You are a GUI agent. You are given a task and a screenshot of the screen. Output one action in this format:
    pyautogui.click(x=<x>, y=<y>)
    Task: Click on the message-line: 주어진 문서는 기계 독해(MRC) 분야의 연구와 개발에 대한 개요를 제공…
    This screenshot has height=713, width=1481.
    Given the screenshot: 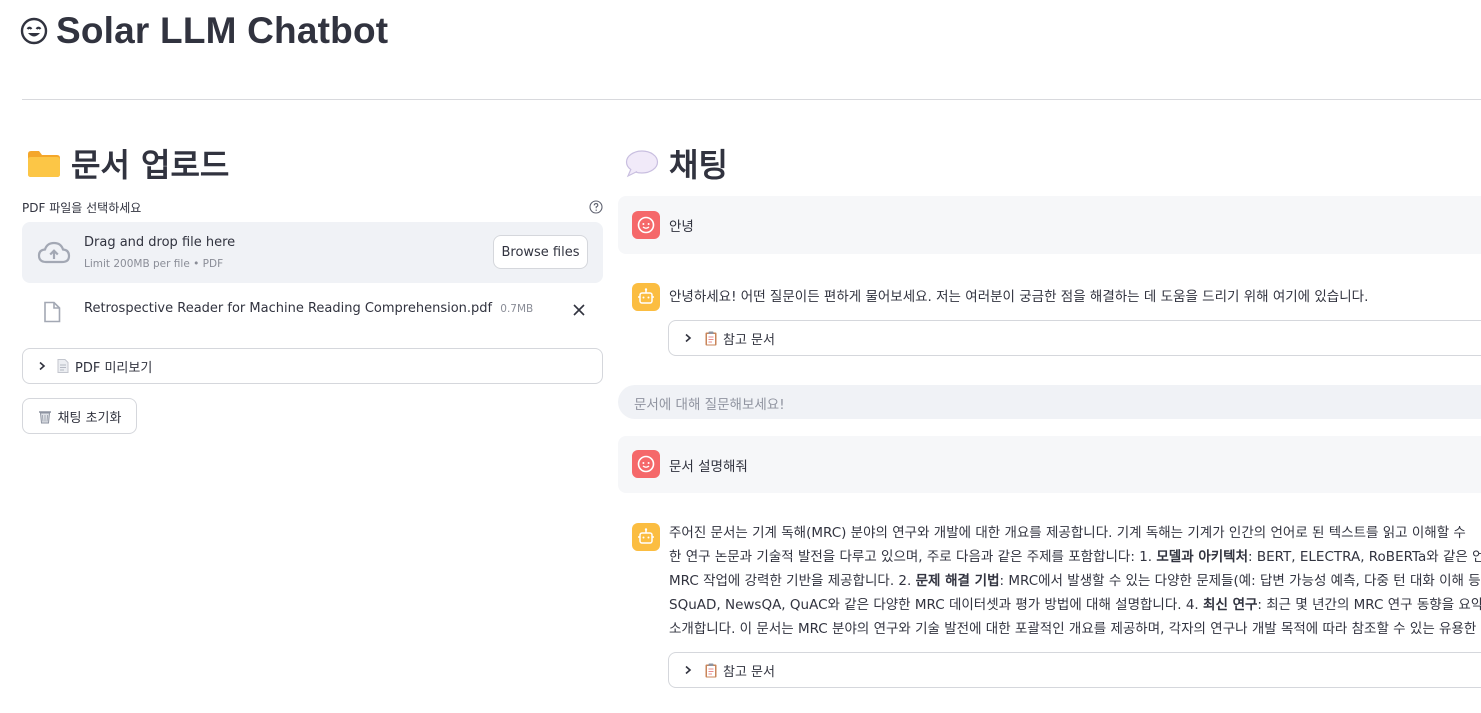 What is the action you would take?
    pyautogui.click(x=1067, y=533)
    